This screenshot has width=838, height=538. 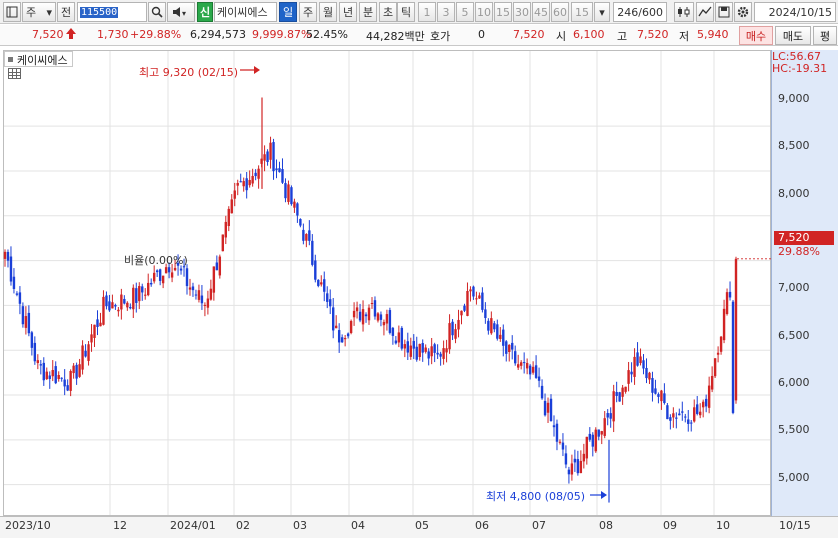 What do you see at coordinates (14, 73) in the screenshot?
I see `table-grid-icon` at bounding box center [14, 73].